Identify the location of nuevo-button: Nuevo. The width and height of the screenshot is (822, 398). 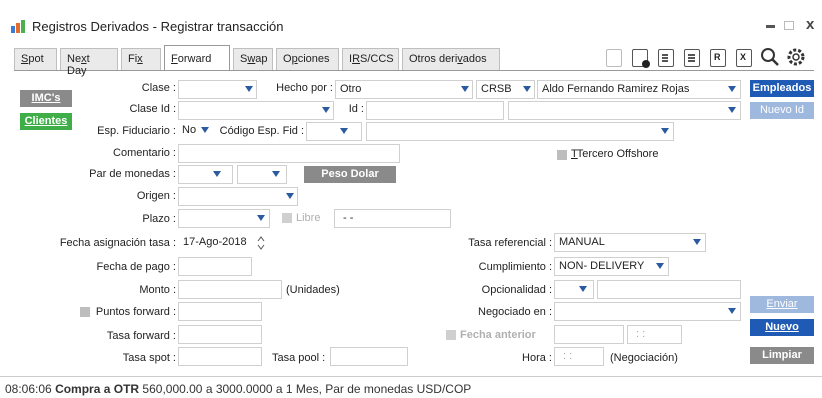
(782, 327).